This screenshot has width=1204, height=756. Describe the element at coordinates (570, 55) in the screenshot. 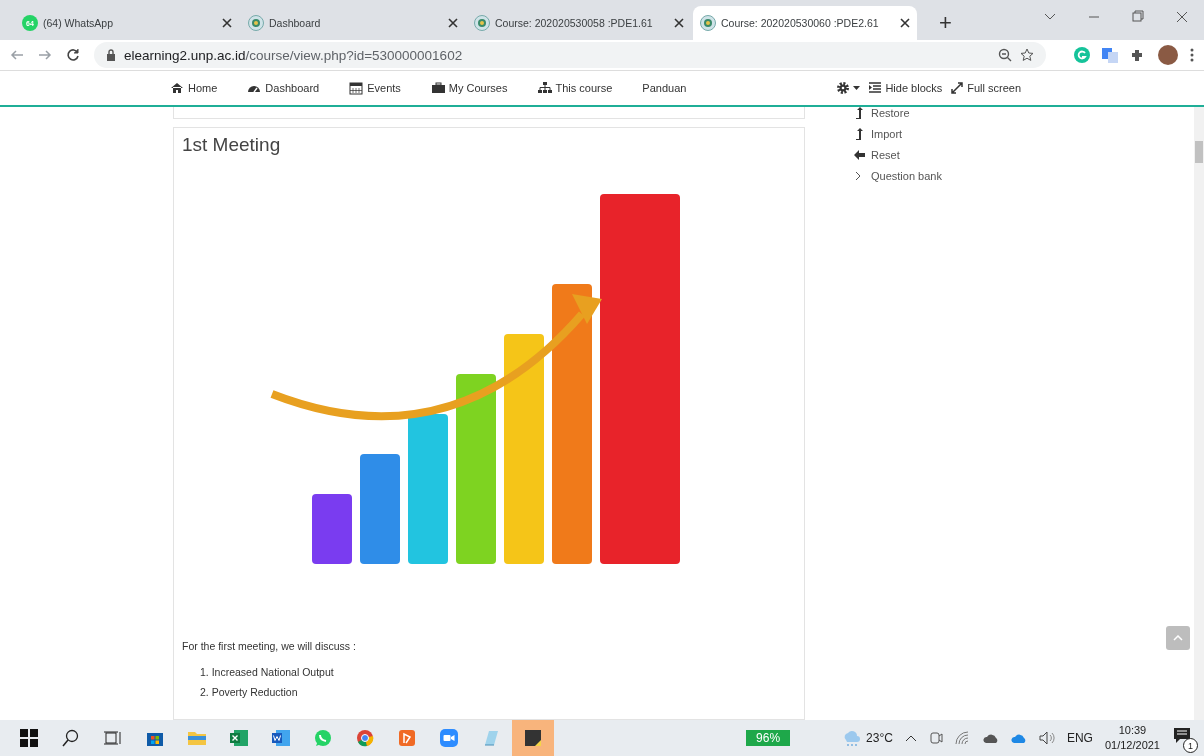

I see `address-bar: elearning2.unp.ac.id/course/view.php?id=530000001602` at that location.